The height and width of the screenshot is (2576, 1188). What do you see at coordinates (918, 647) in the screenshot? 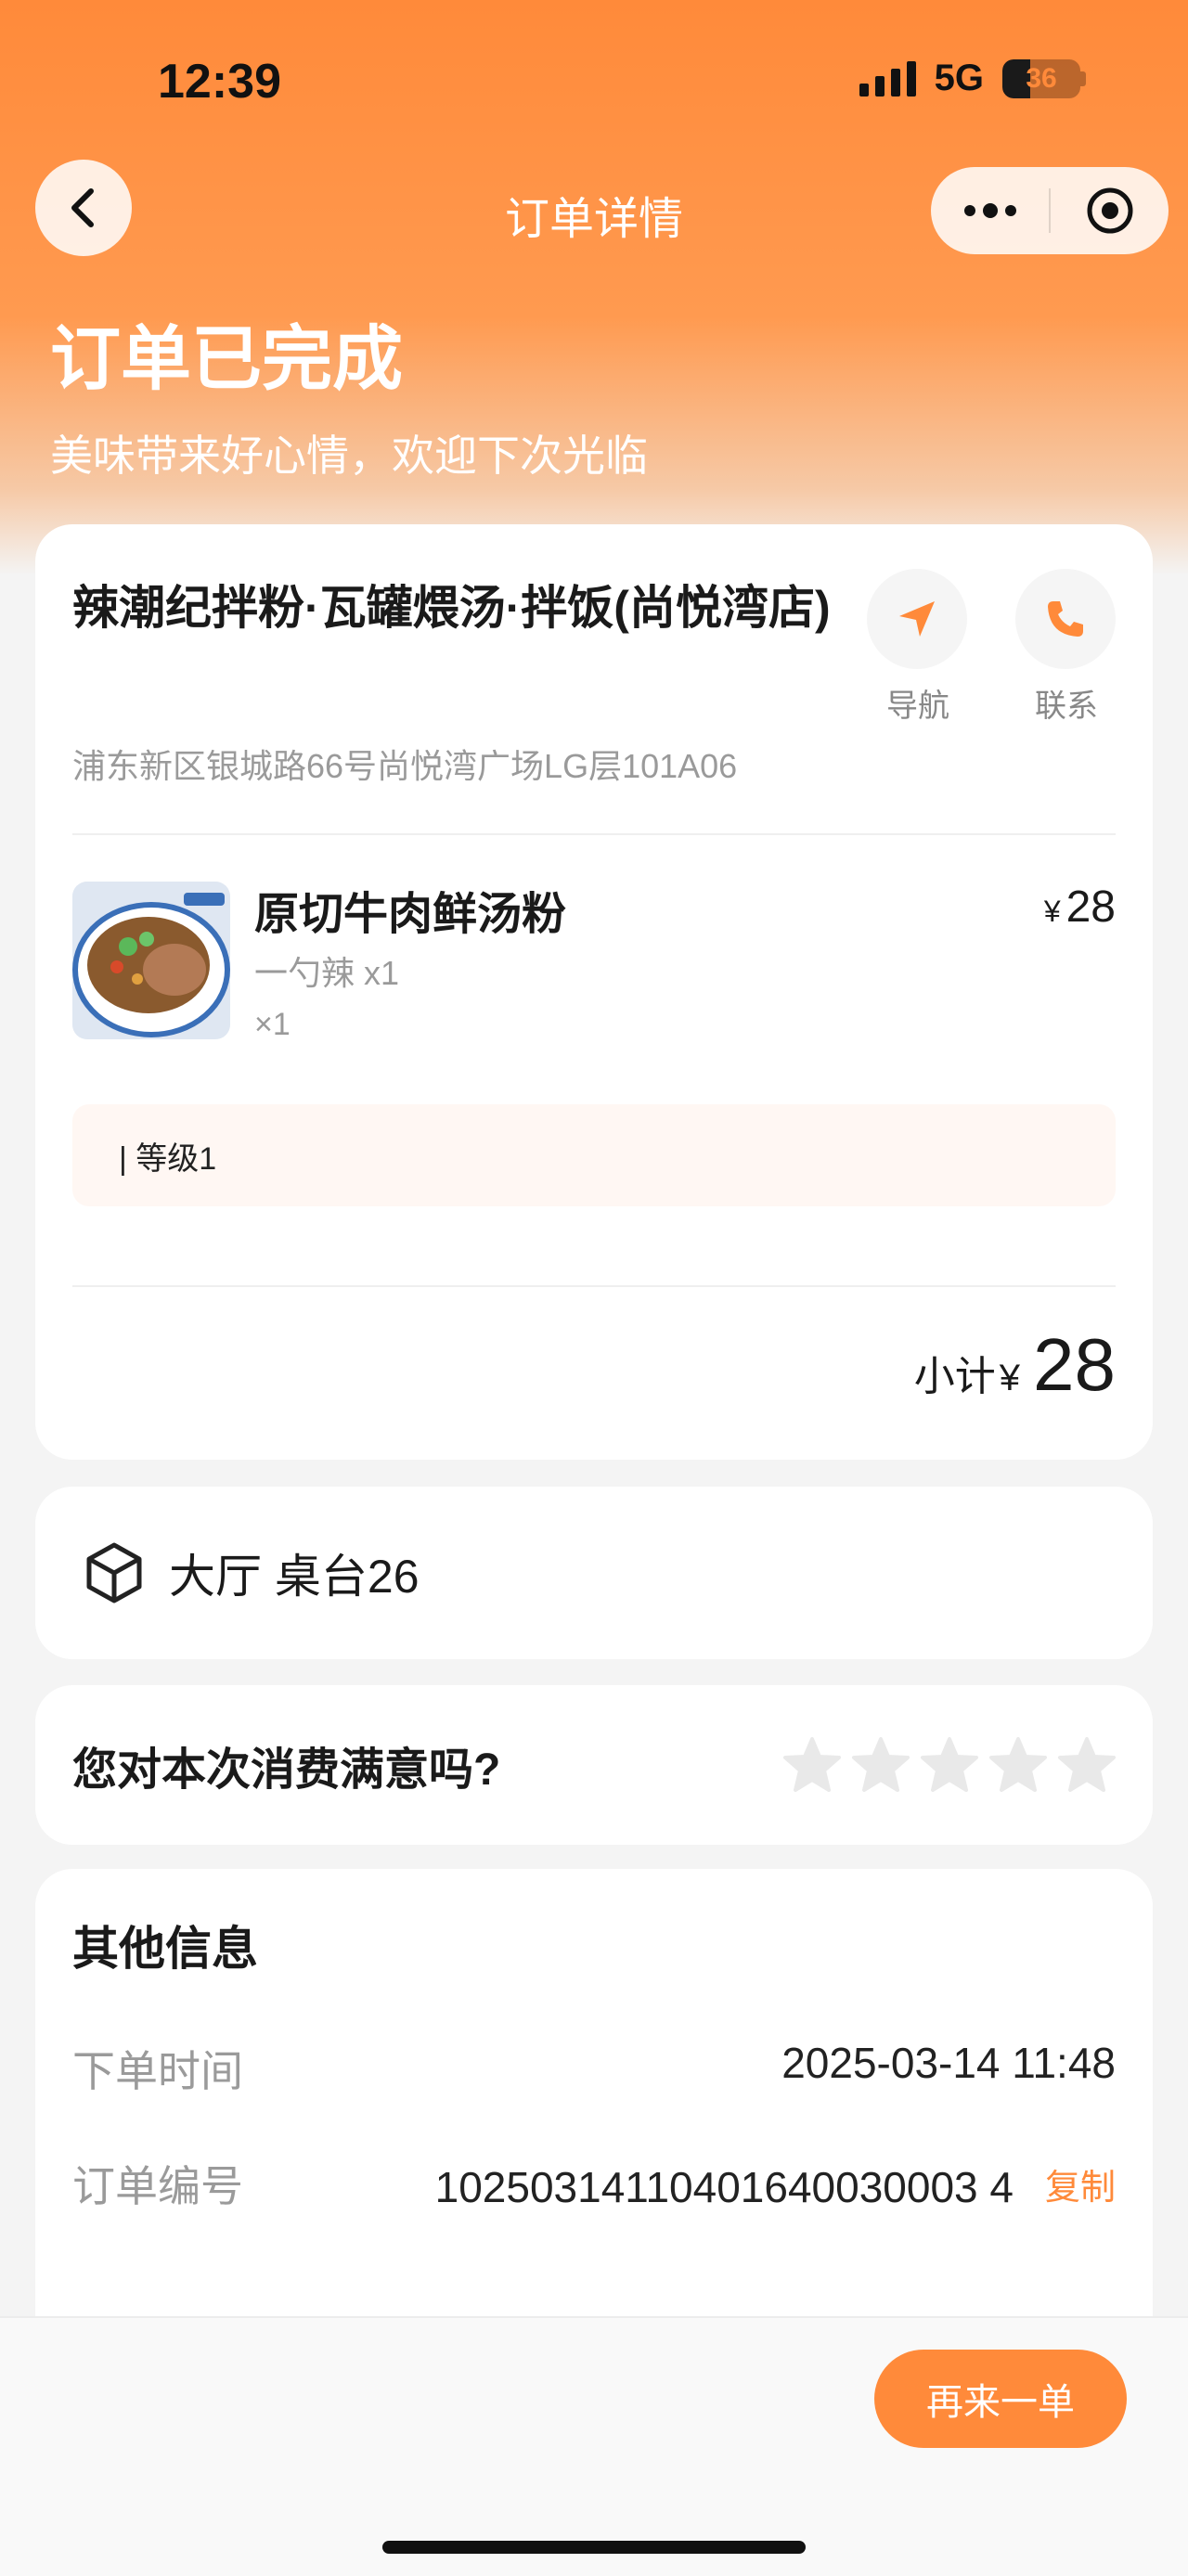
I see `navigate-button: 导航` at bounding box center [918, 647].